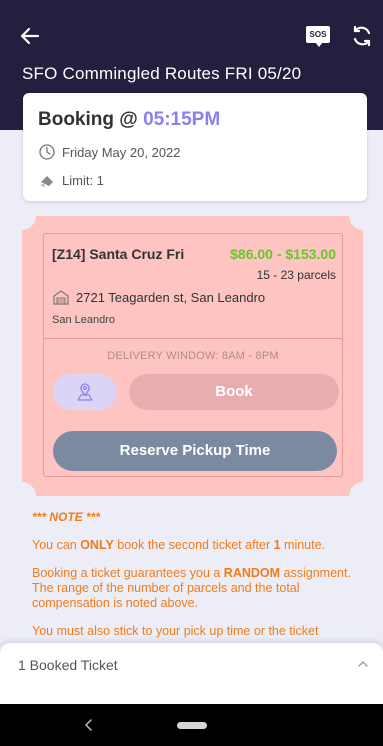 This screenshot has width=383, height=746. I want to click on warehouse-icon, so click(61, 297).